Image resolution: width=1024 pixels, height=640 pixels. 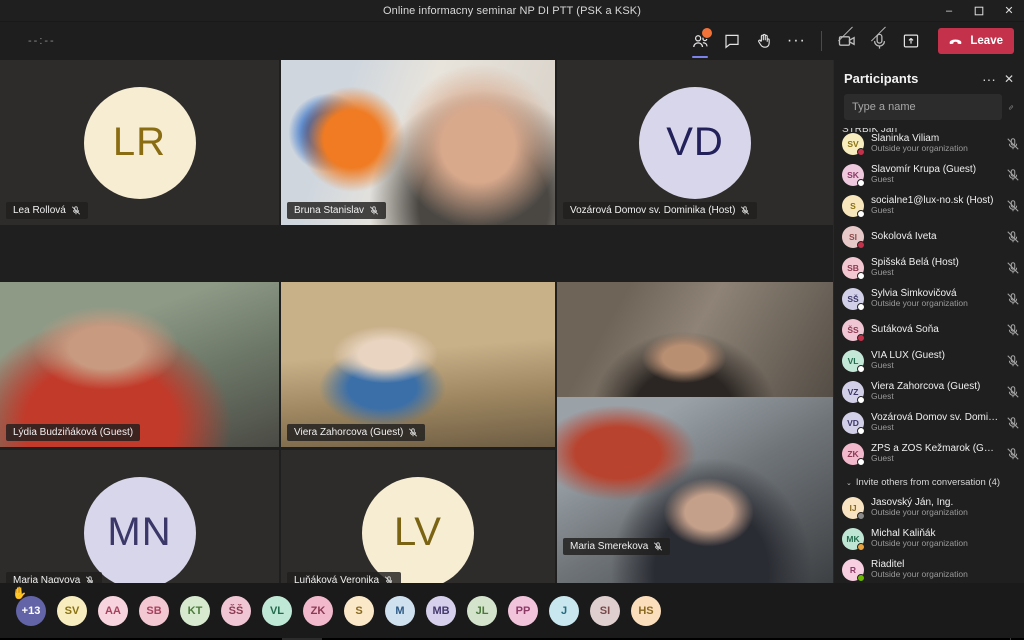 I want to click on minimize-button: –, so click(x=949, y=11).